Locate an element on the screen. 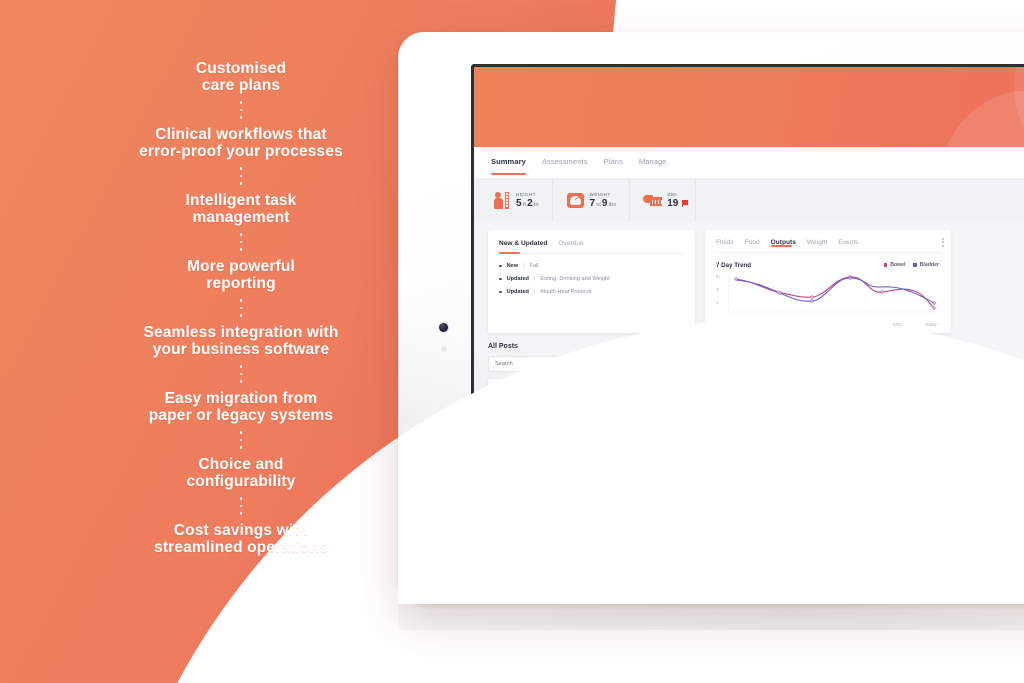 This screenshot has height=683, width=1024. weight-scale-icon is located at coordinates (575, 200).